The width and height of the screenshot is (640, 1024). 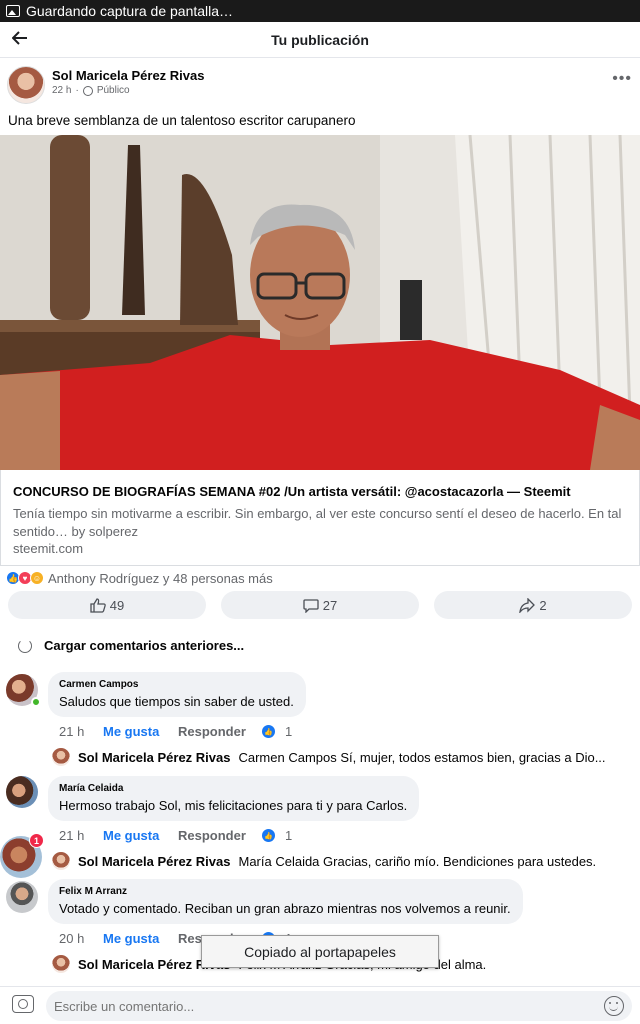 I want to click on emoji-icon, so click(x=614, y=1006).